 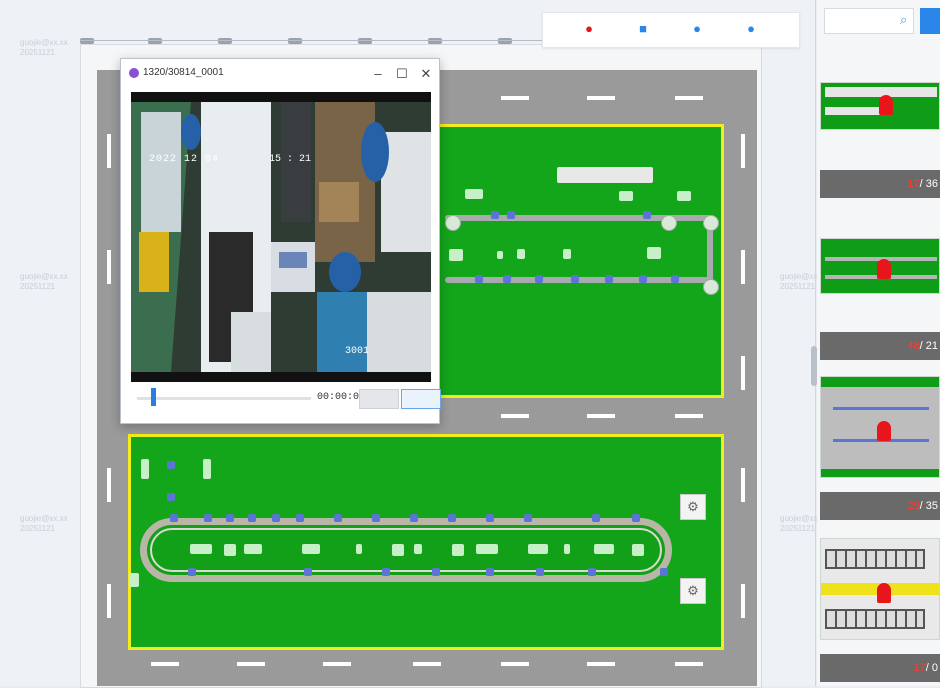 What do you see at coordinates (880, 184) in the screenshot?
I see `alarm-count: 17/ 36` at bounding box center [880, 184].